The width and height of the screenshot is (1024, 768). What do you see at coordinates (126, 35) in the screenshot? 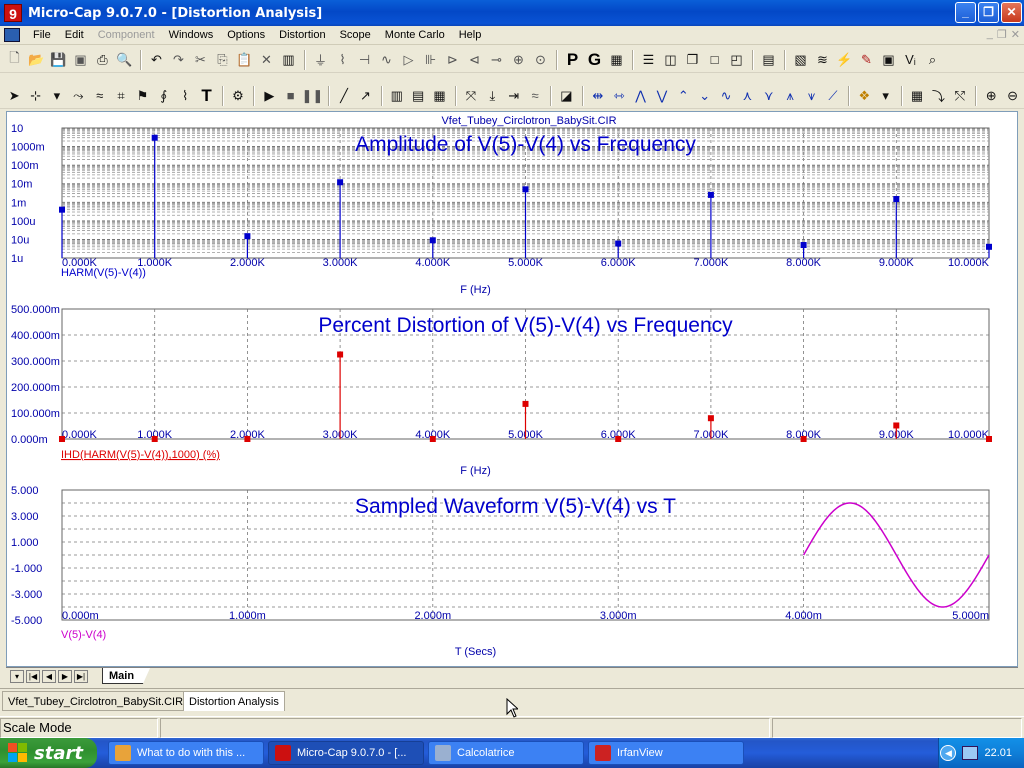
I see `menu-component: Component` at bounding box center [126, 35].